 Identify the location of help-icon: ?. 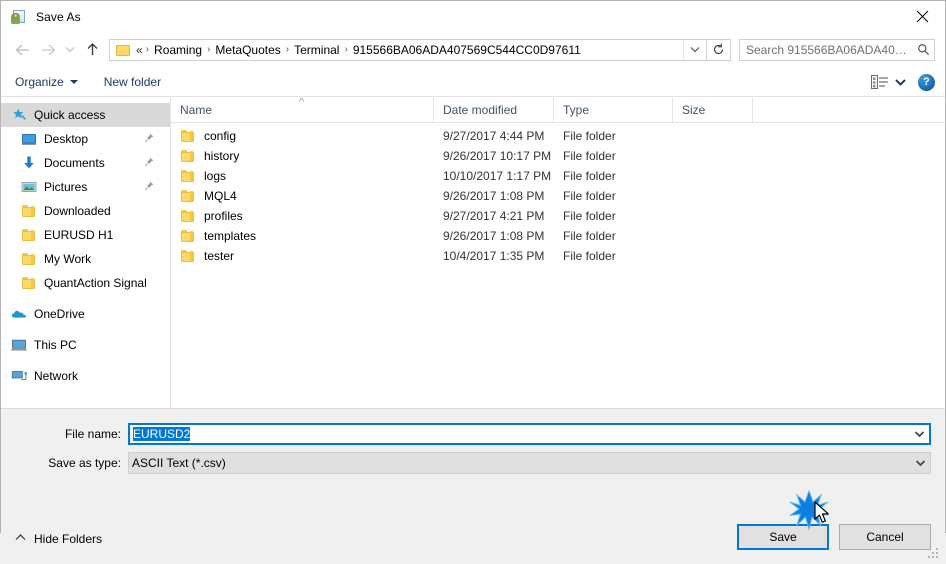
(926, 81).